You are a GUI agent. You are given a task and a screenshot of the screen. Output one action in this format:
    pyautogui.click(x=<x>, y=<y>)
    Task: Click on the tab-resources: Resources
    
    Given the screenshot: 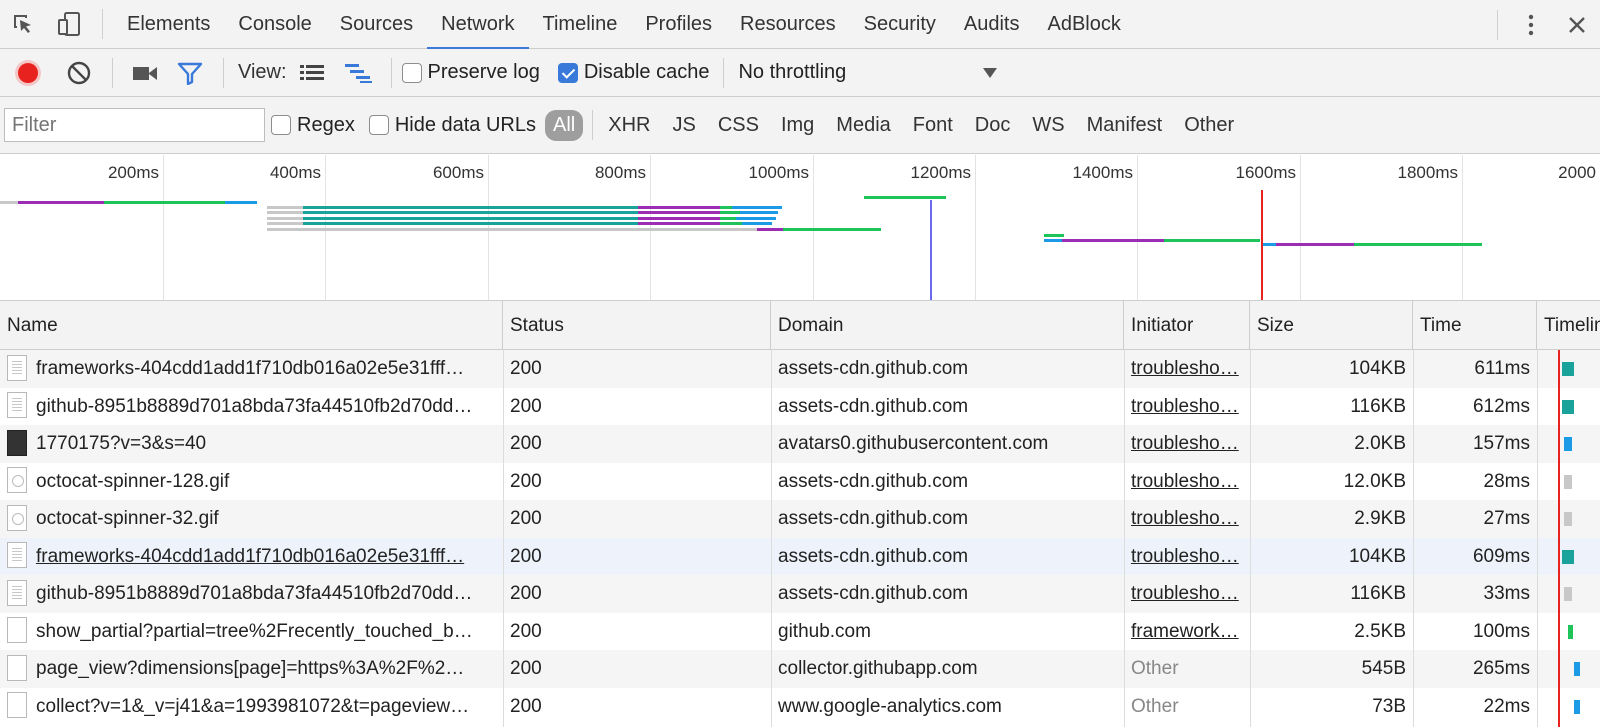 What is the action you would take?
    pyautogui.click(x=788, y=24)
    